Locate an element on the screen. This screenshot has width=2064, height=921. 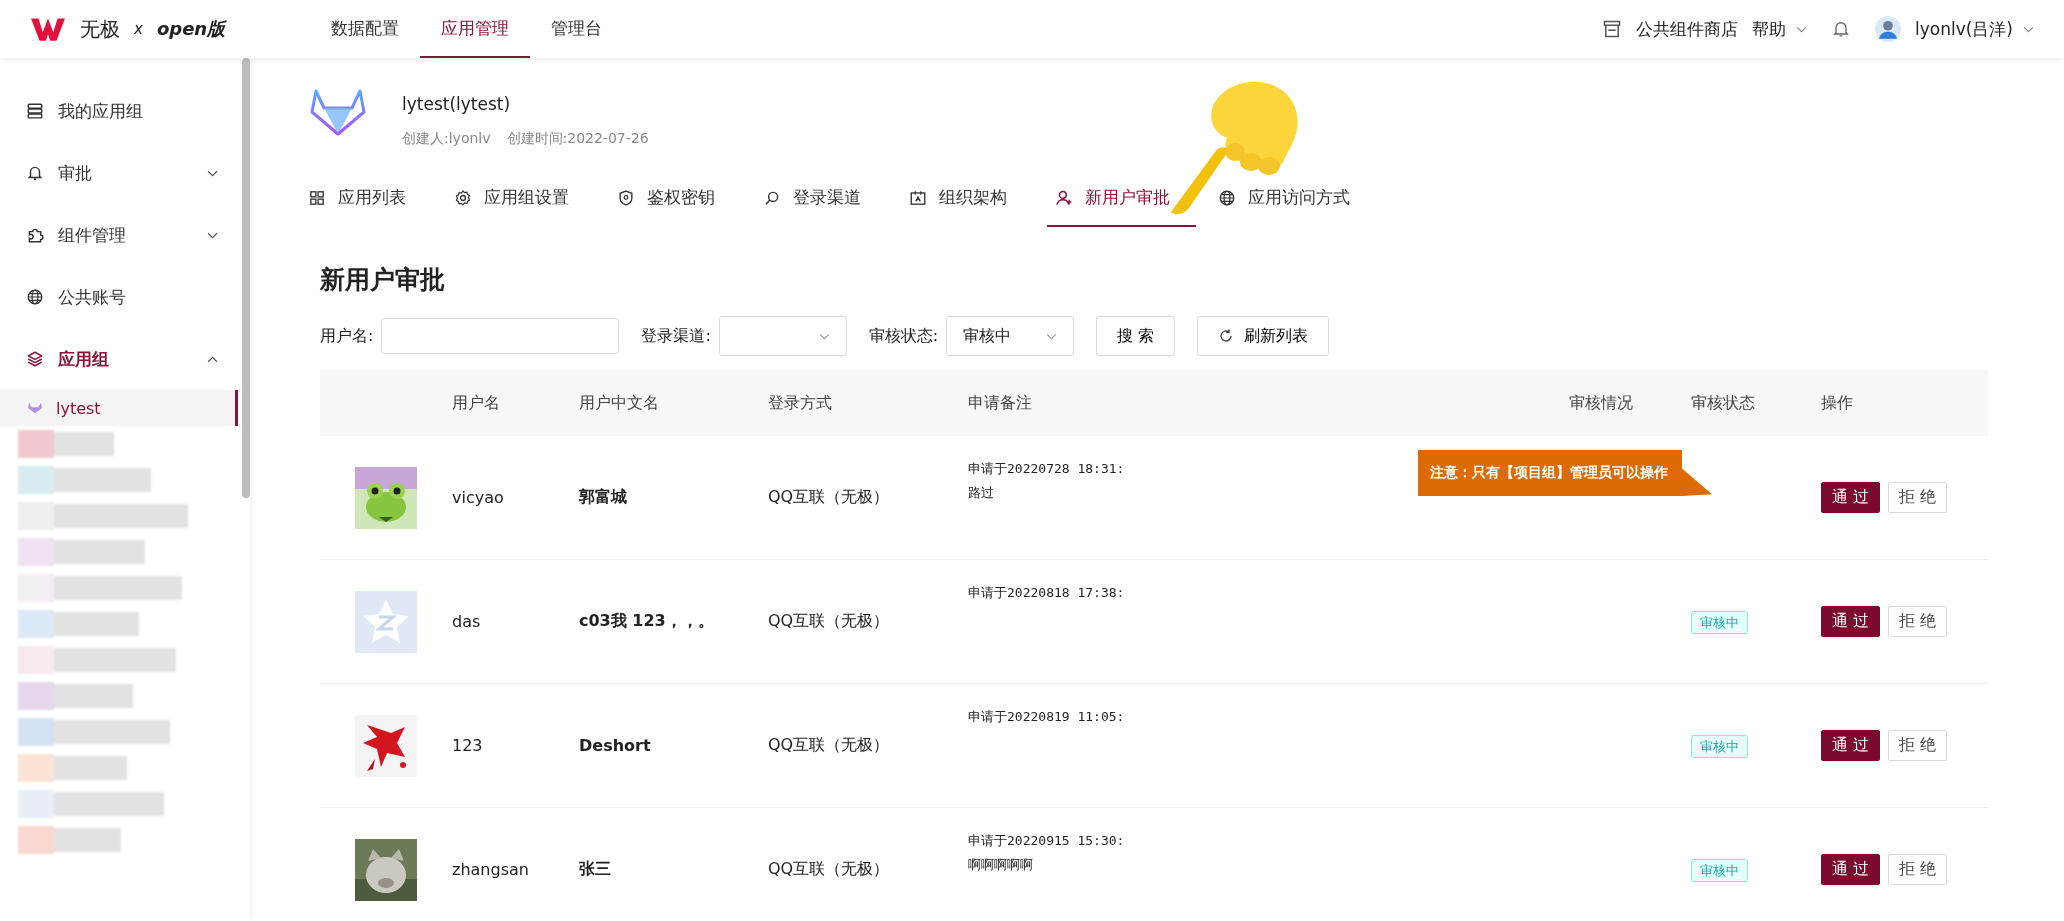
id-card-icon is located at coordinates (918, 197).